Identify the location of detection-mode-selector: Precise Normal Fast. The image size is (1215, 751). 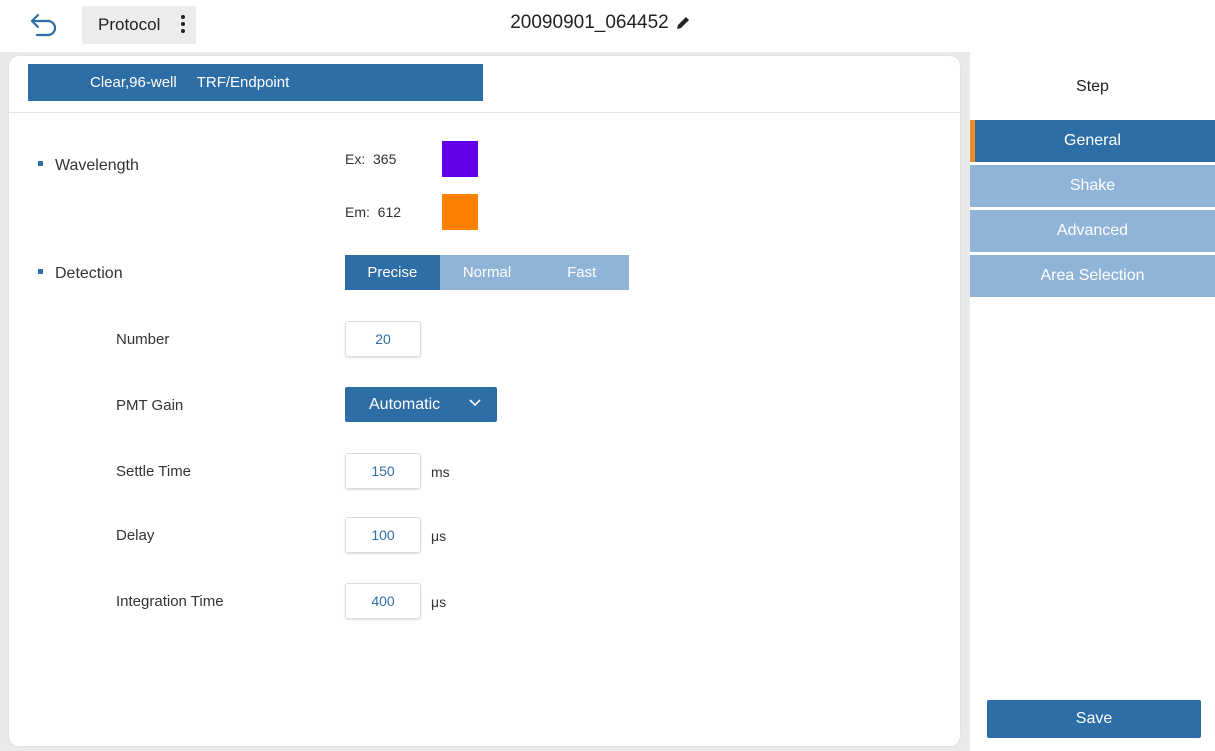
(487, 272).